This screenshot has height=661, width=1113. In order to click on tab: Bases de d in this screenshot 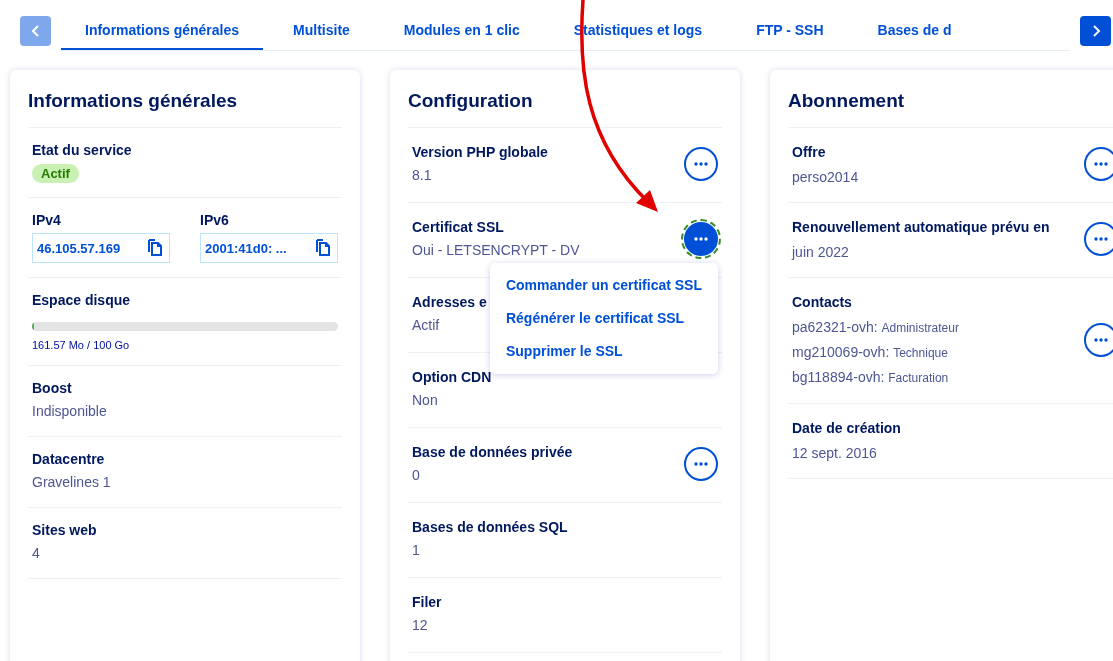, I will do `click(914, 30)`.